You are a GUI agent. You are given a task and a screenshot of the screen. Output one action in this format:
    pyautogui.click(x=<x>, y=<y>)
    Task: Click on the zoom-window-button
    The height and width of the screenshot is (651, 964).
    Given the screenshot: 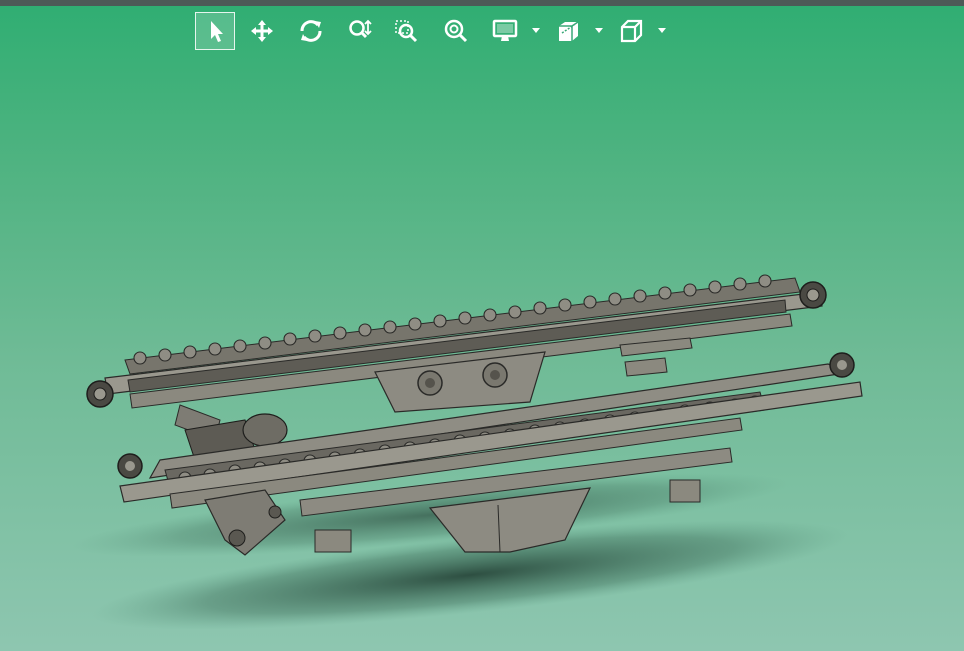 What is the action you would take?
    pyautogui.click(x=406, y=31)
    